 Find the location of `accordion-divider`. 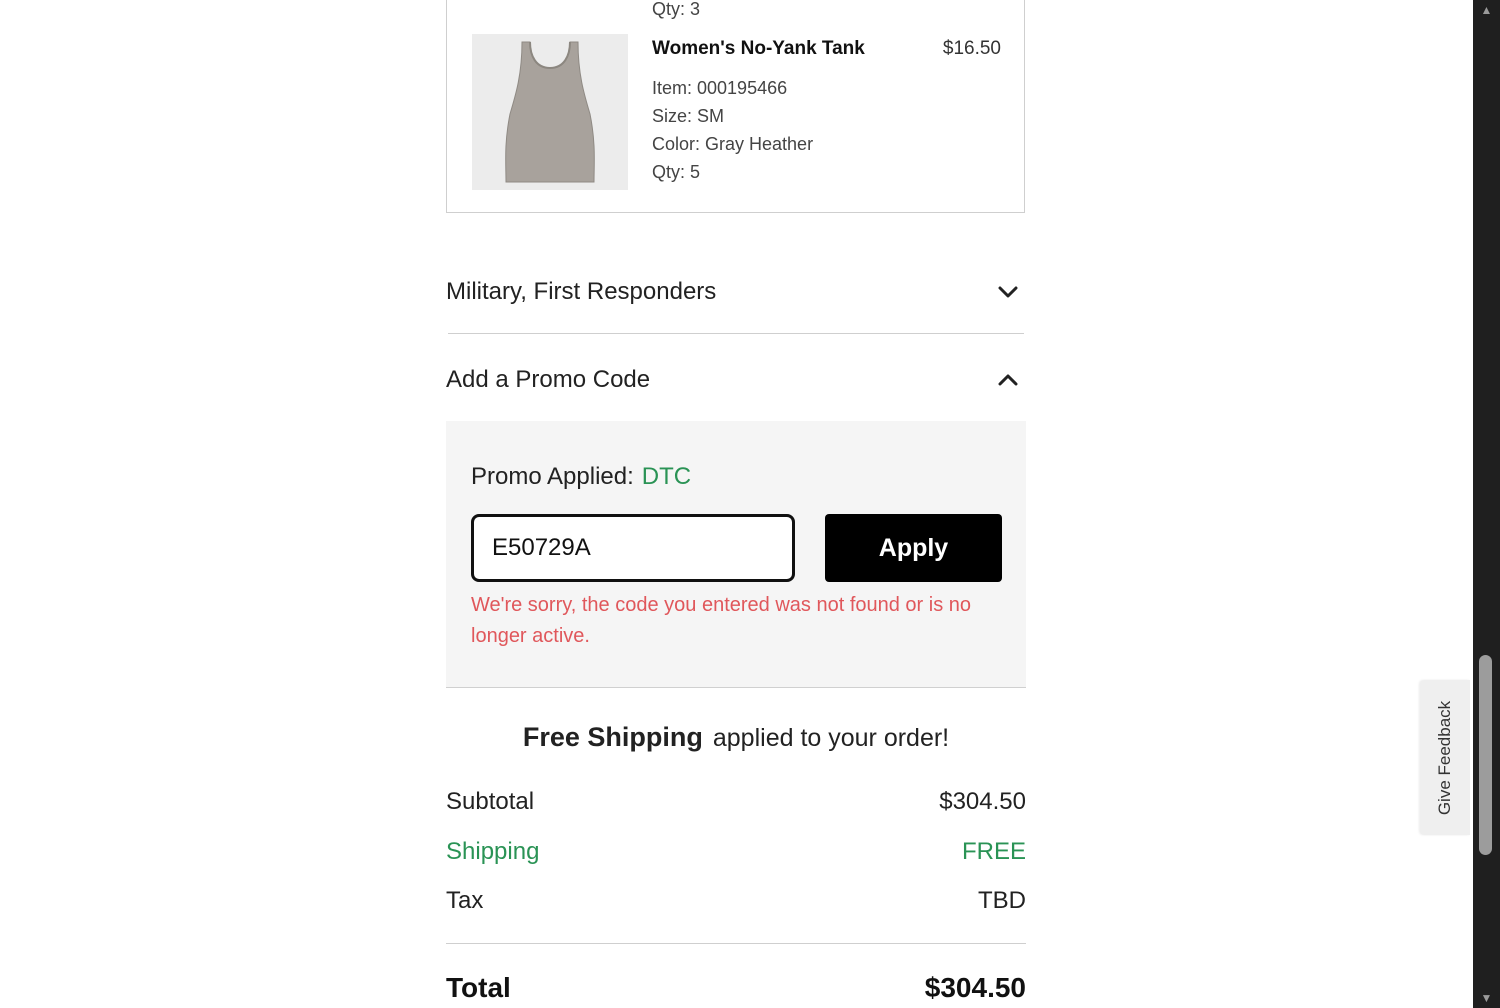

accordion-divider is located at coordinates (736, 333).